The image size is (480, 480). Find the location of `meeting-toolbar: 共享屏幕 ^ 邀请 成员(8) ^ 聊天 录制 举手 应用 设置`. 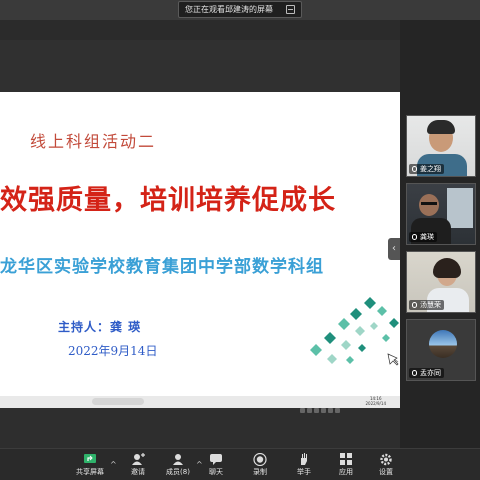

meeting-toolbar: 共享屏幕 ^ 邀请 成员(8) ^ 聊天 录制 举手 应用 设置 is located at coordinates (240, 464).